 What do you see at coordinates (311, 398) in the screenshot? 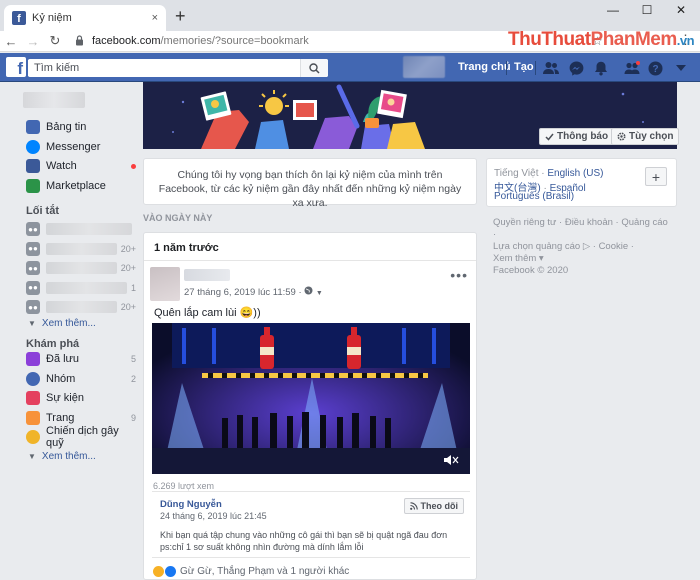
I see `post-video` at bounding box center [311, 398].